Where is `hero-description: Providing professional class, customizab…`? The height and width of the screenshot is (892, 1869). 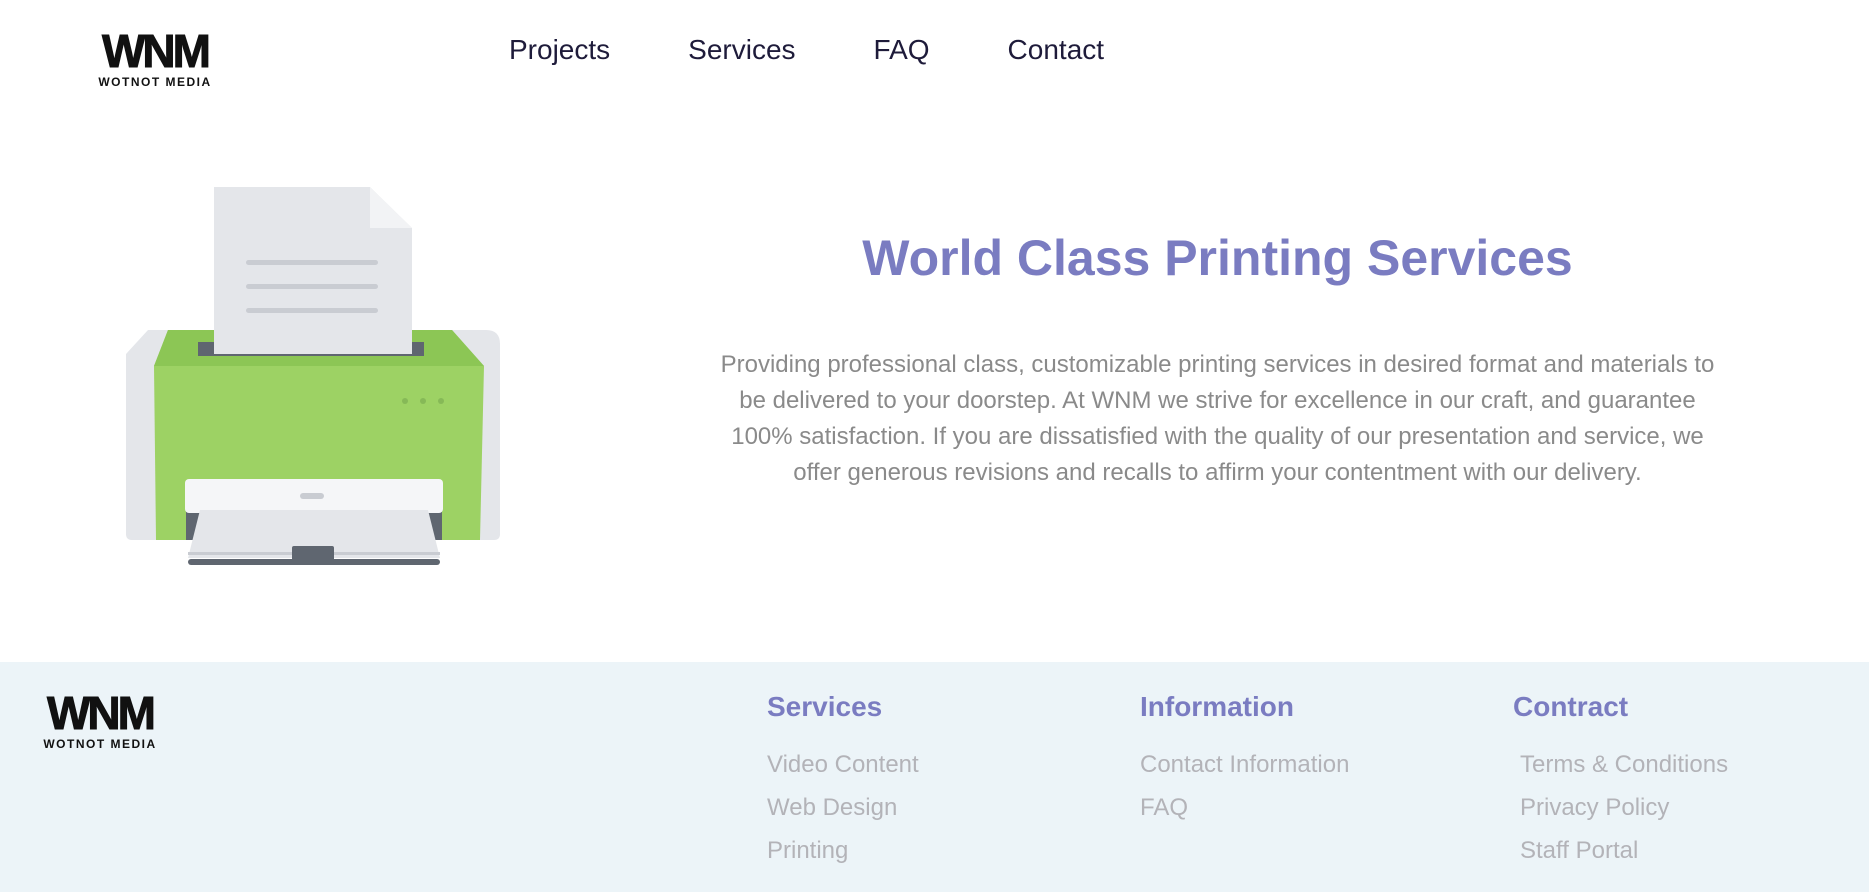
hero-description: Providing professional class, customizab… is located at coordinates (1217, 418).